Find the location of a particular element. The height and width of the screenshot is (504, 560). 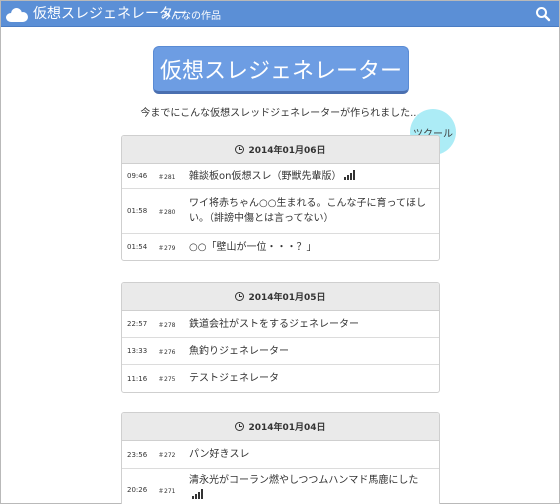

nav-link-works: みんなの作品 is located at coordinates (191, 14).